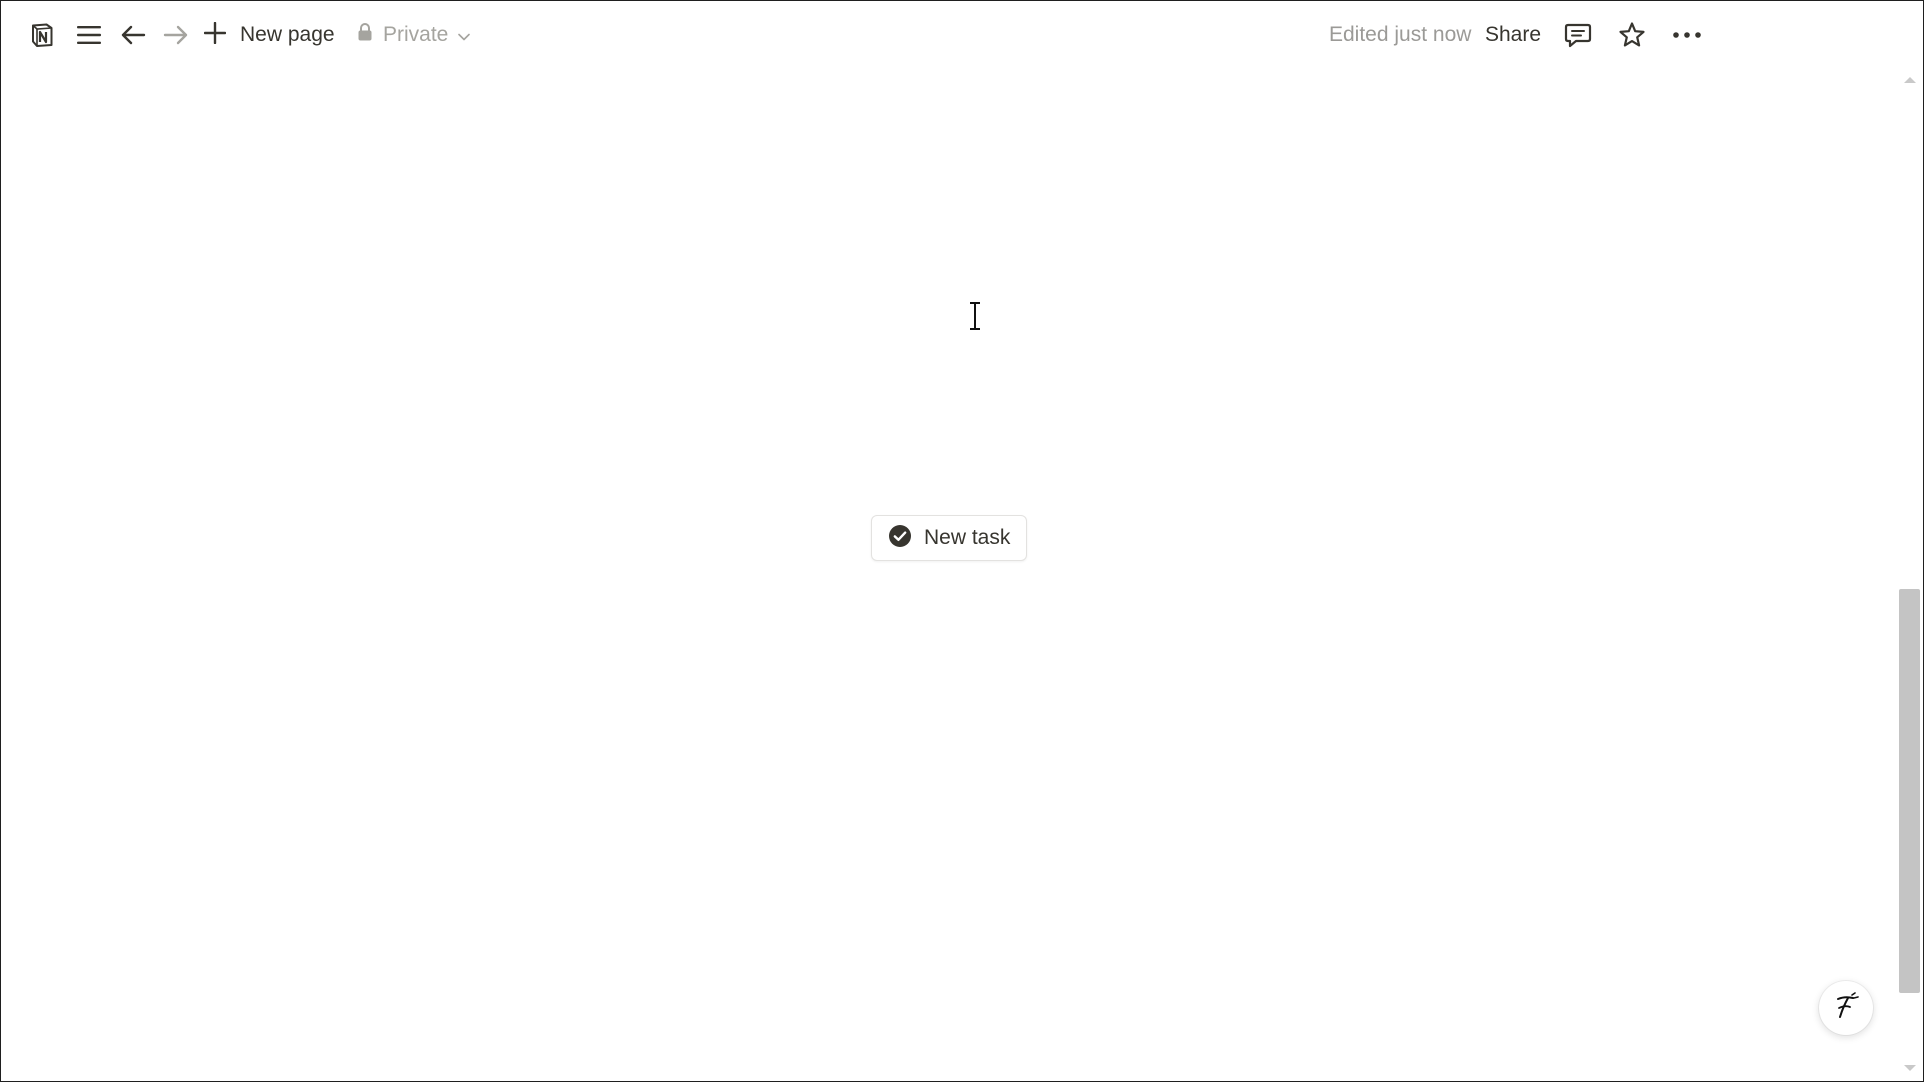 The height and width of the screenshot is (1082, 1924). I want to click on scroll-up-arrow-icon, so click(1910, 80).